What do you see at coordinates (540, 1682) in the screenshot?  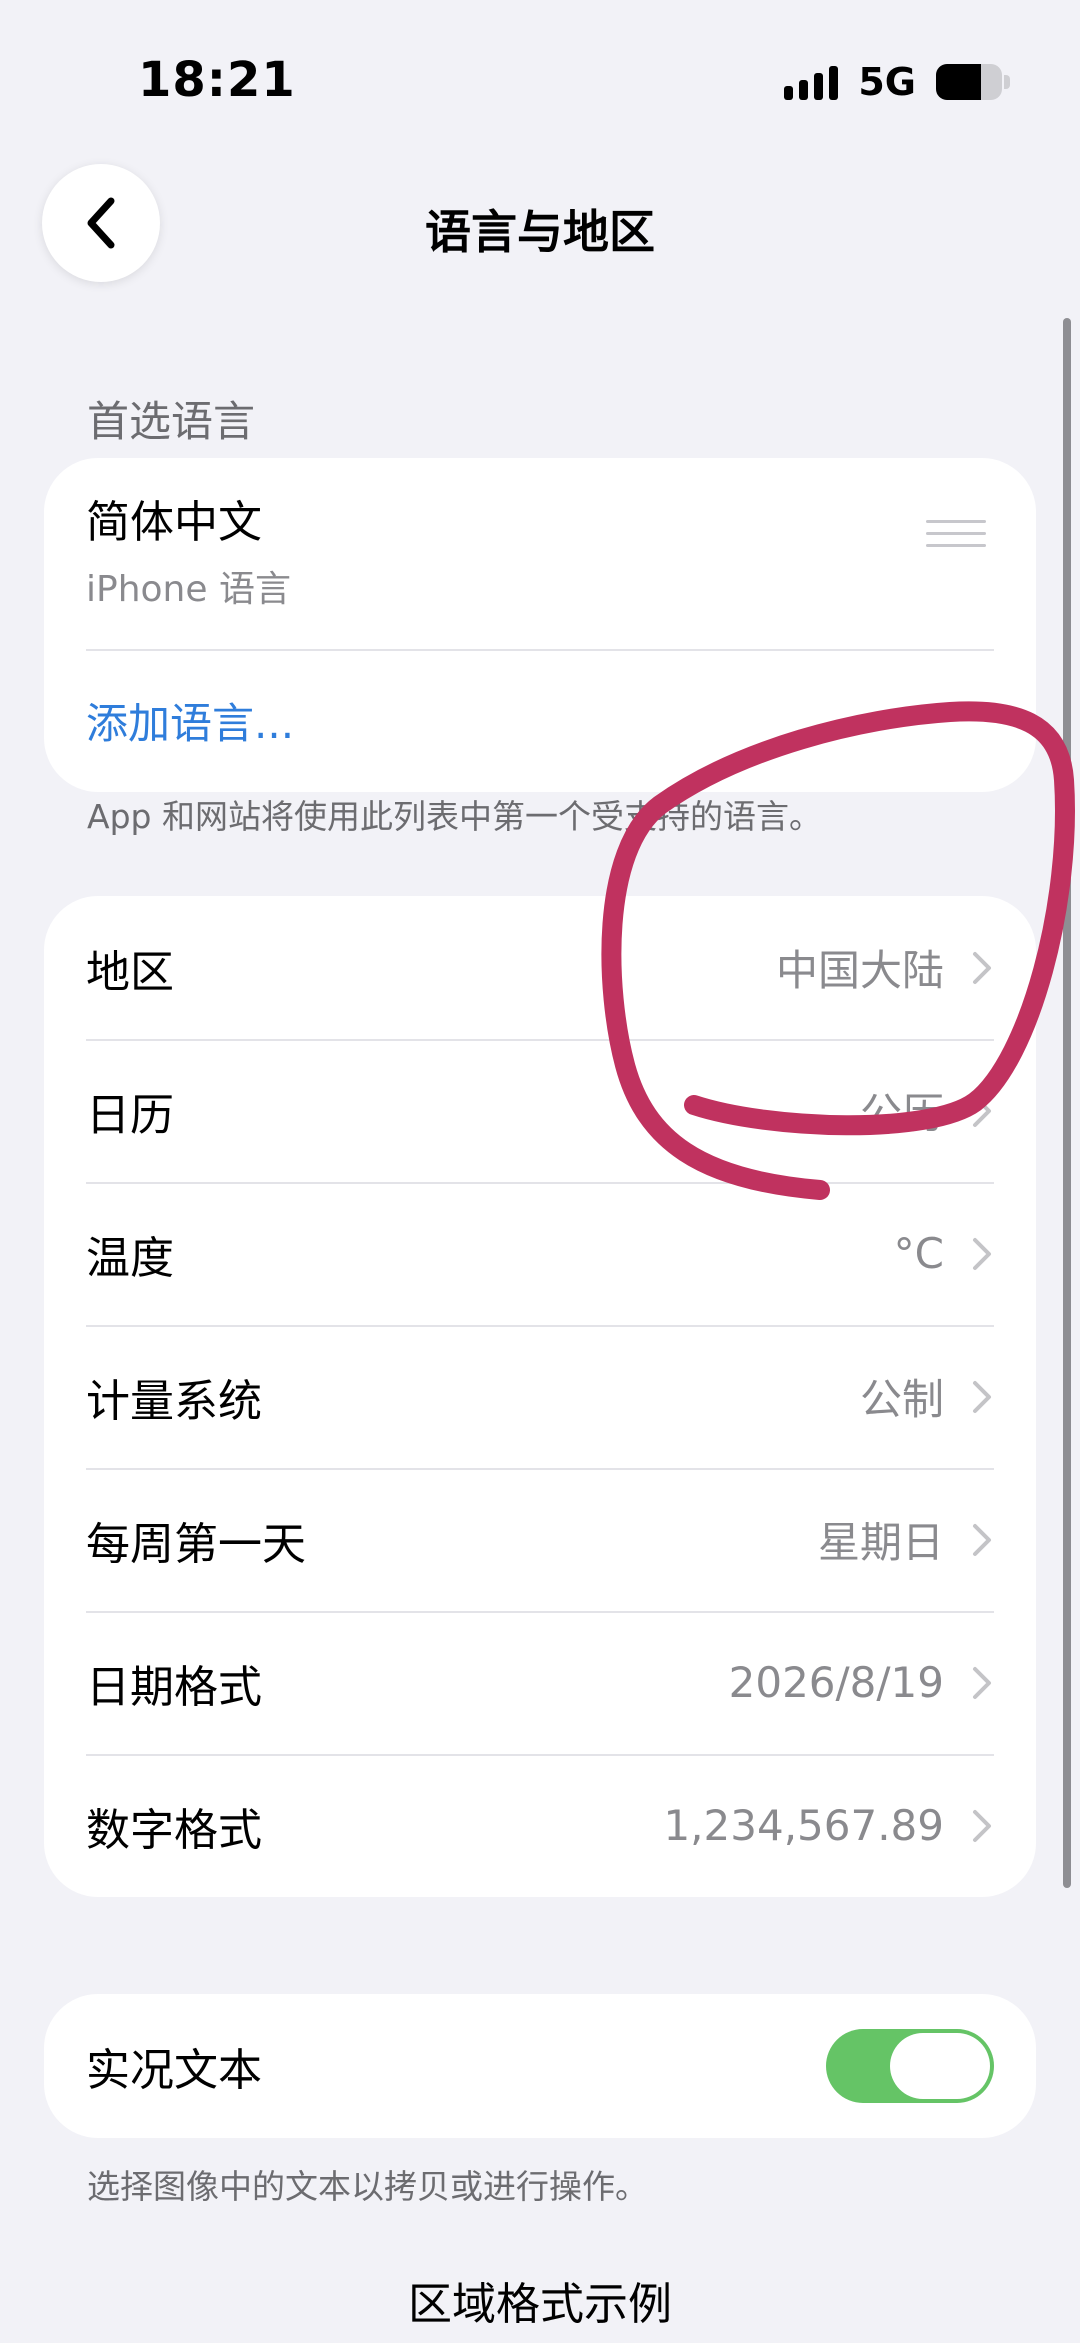 I see `date-format-row: 日期格式 2026/8/19` at bounding box center [540, 1682].